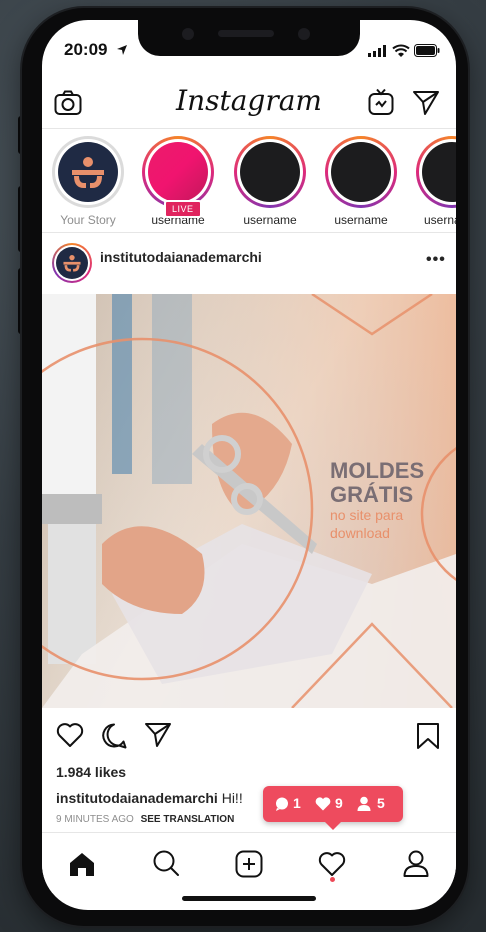 This screenshot has height=932, width=486. I want to click on post-headline-line1: MOLDES, so click(377, 470).